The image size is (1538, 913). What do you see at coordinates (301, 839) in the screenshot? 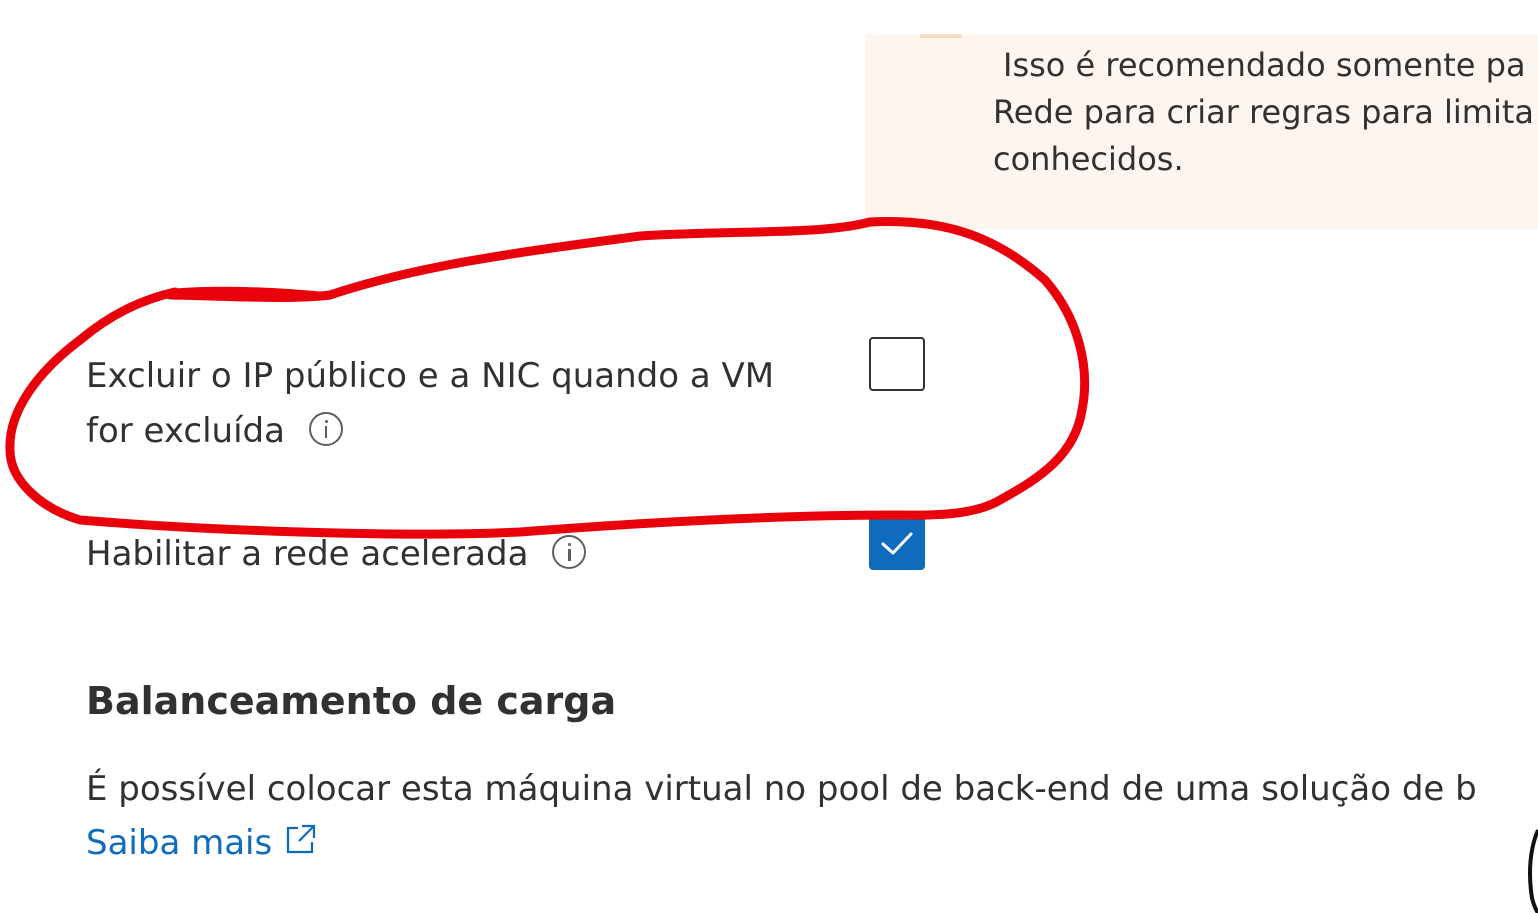
I see `external-link-icon` at bounding box center [301, 839].